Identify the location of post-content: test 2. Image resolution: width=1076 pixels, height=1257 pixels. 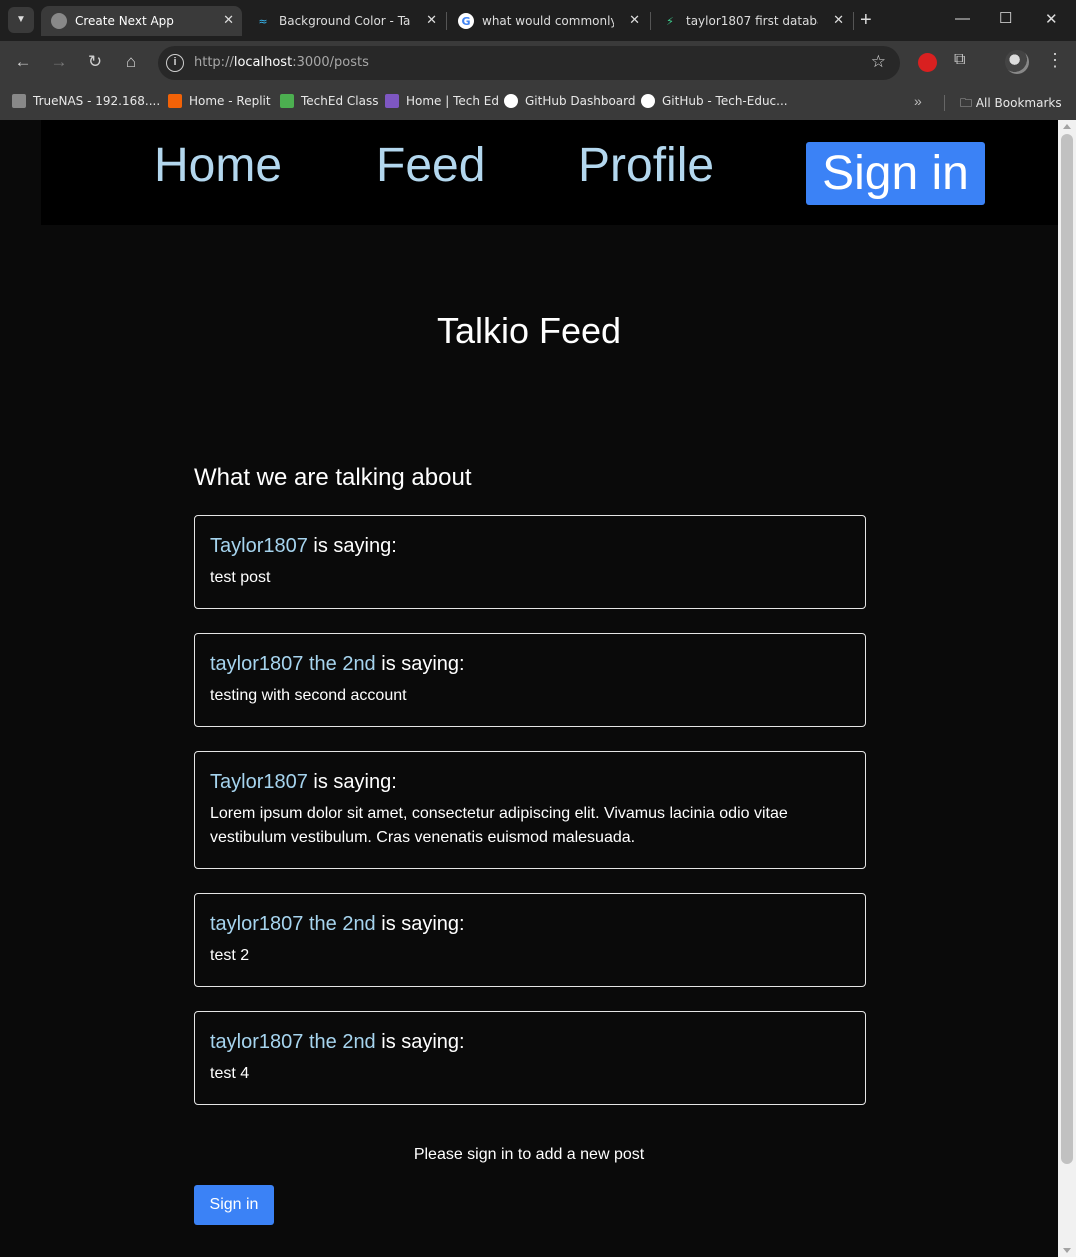
(230, 955).